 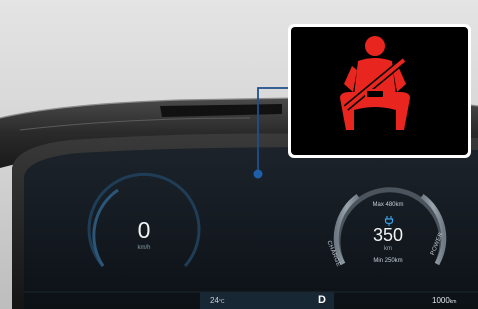 What do you see at coordinates (144, 230) in the screenshot?
I see `speed-value: 0` at bounding box center [144, 230].